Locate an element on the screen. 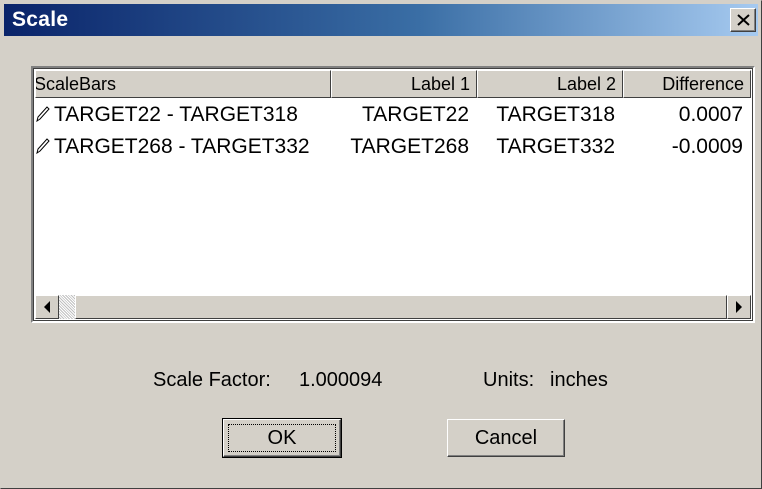  cell-label1: TARGET22 is located at coordinates (415, 114).